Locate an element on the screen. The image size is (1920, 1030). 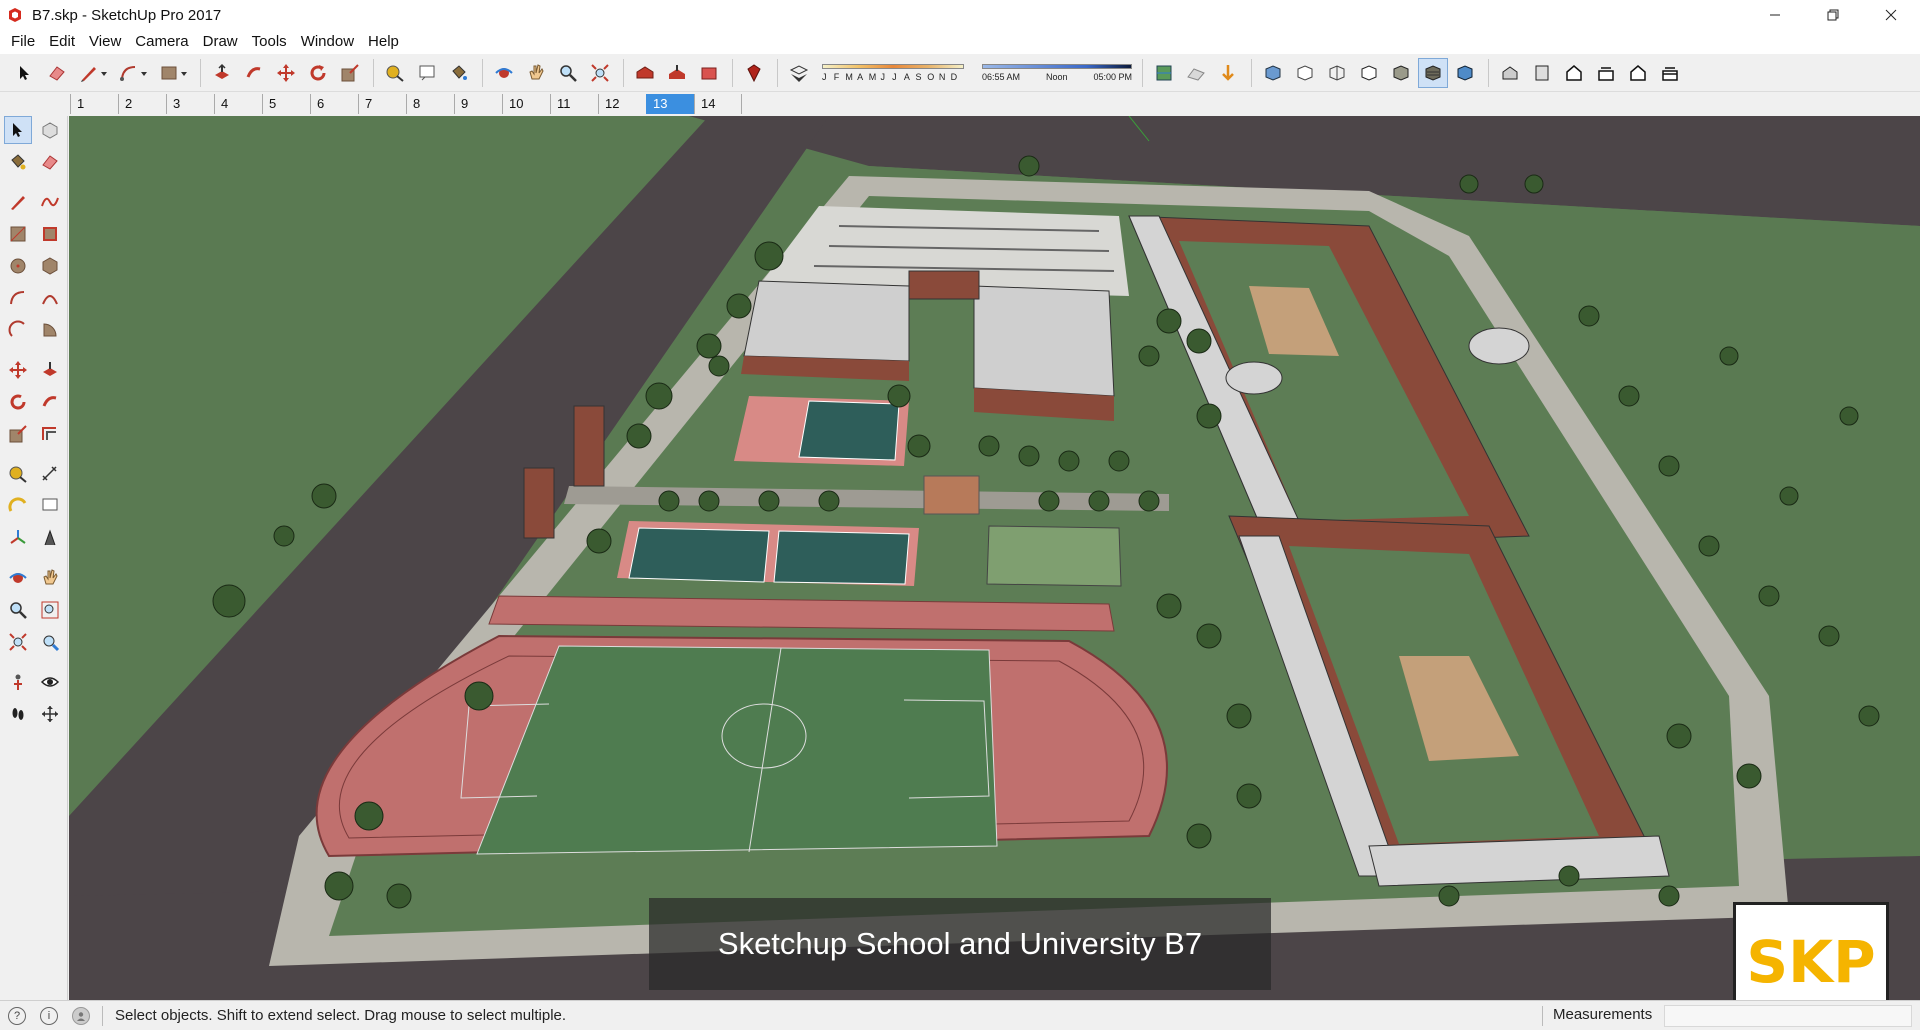
monochrome-button is located at coordinates (1465, 73).